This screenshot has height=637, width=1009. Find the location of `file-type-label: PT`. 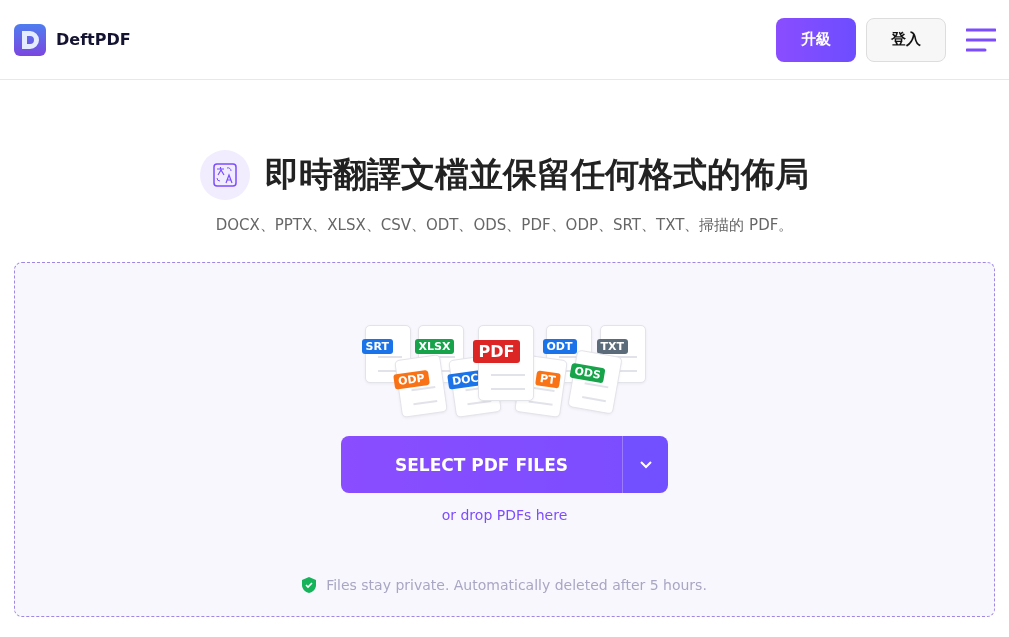

file-type-label: PT is located at coordinates (547, 379).